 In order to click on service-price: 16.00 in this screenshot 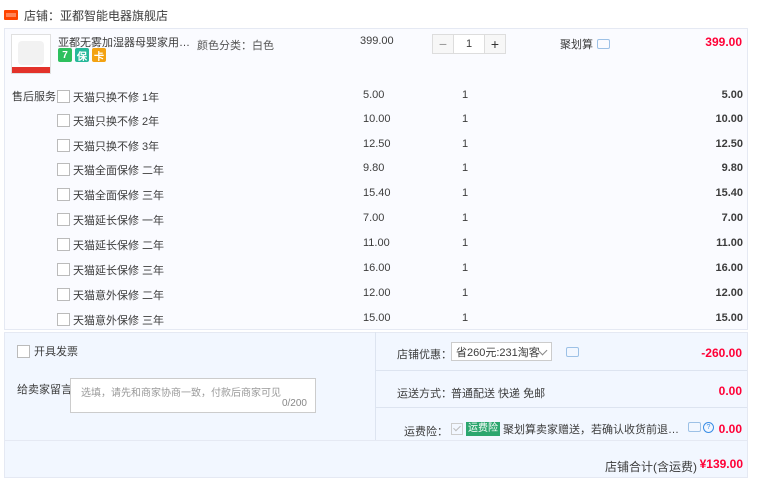, I will do `click(377, 268)`.